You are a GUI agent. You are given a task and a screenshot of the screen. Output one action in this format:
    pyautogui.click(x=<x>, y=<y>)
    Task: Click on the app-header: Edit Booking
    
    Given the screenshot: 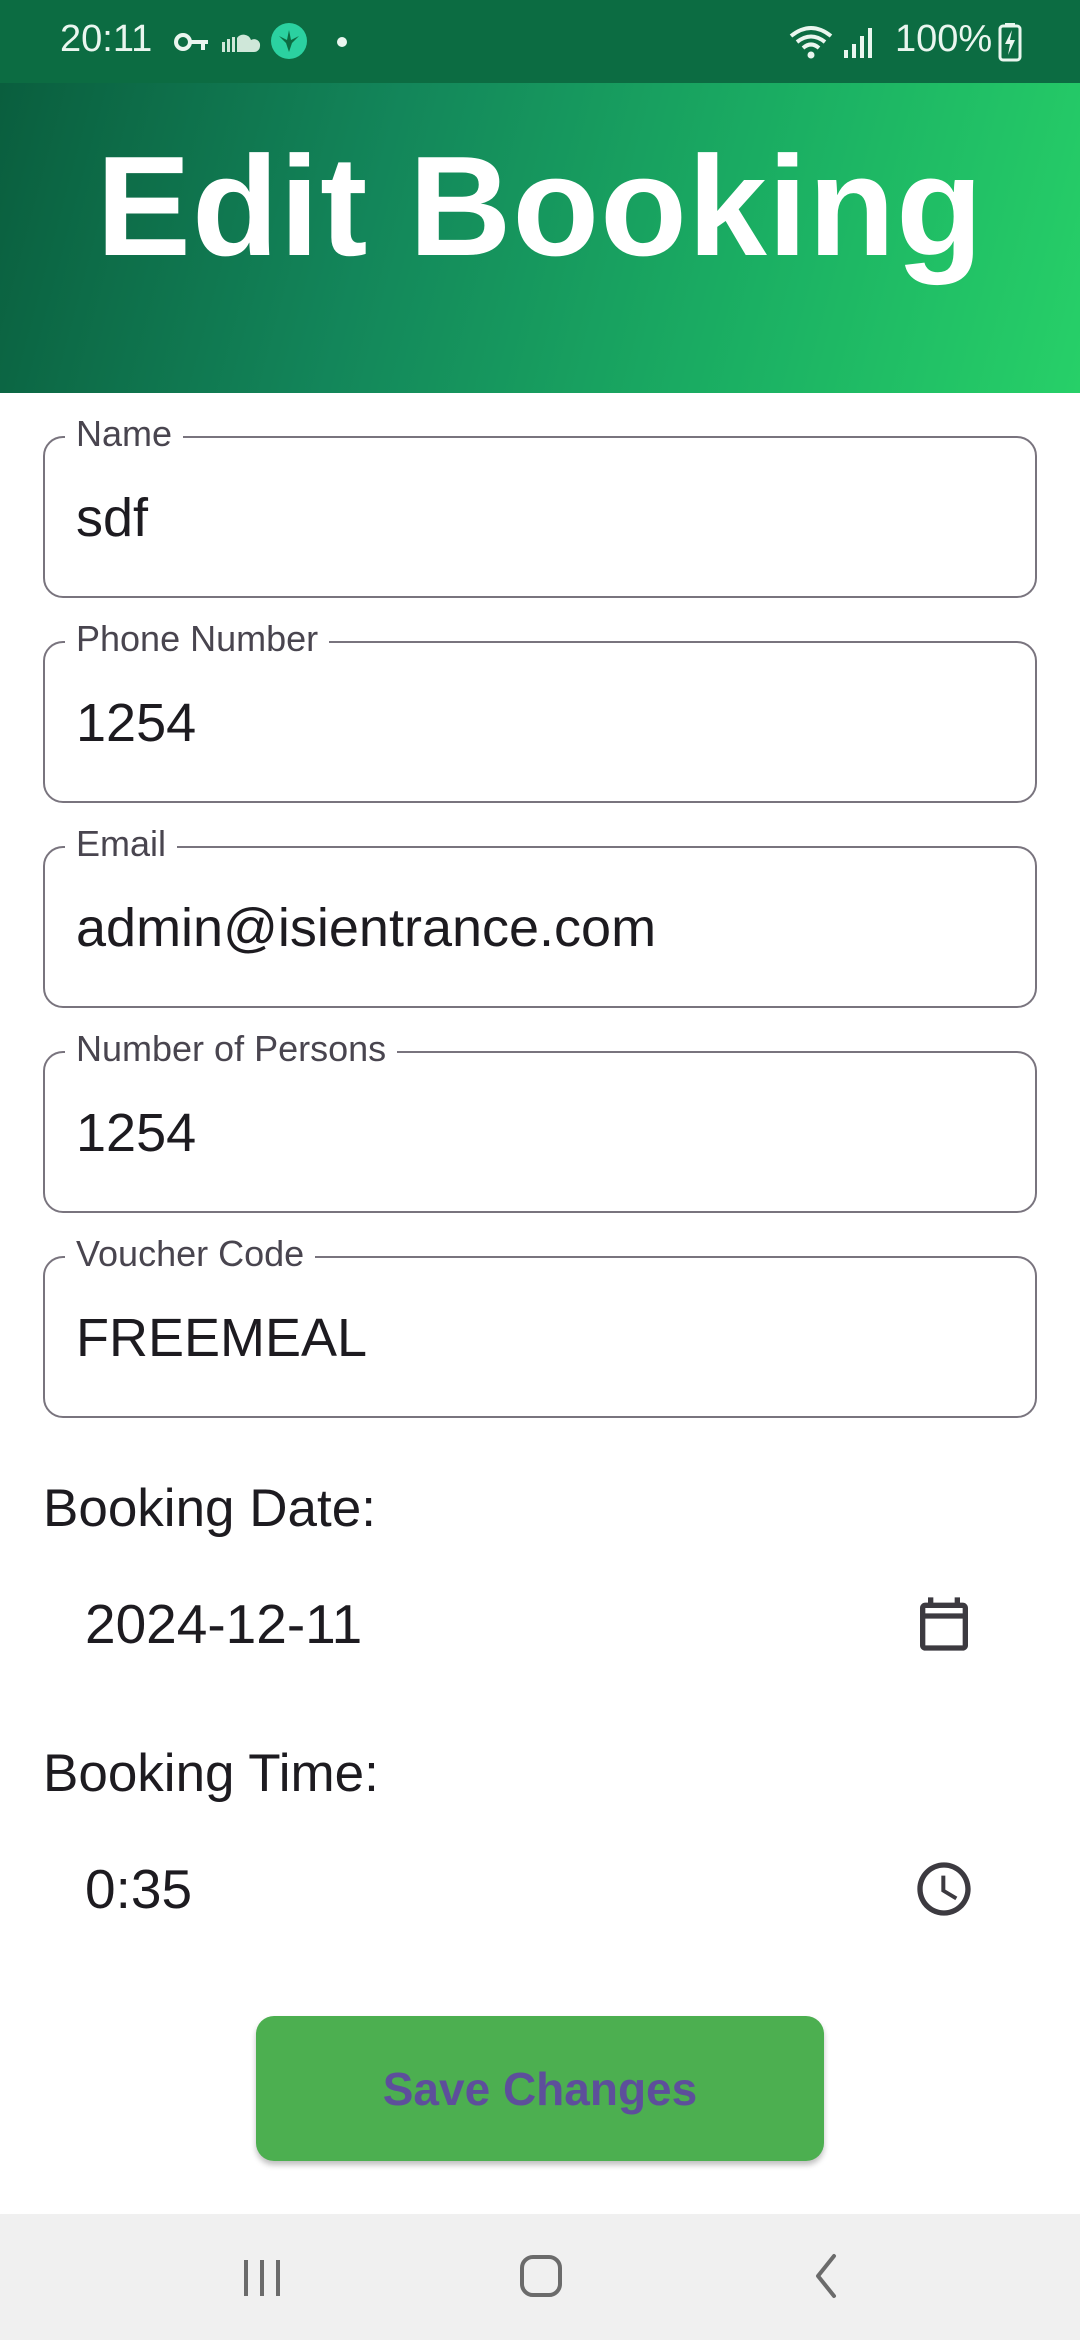 What is the action you would take?
    pyautogui.click(x=540, y=238)
    